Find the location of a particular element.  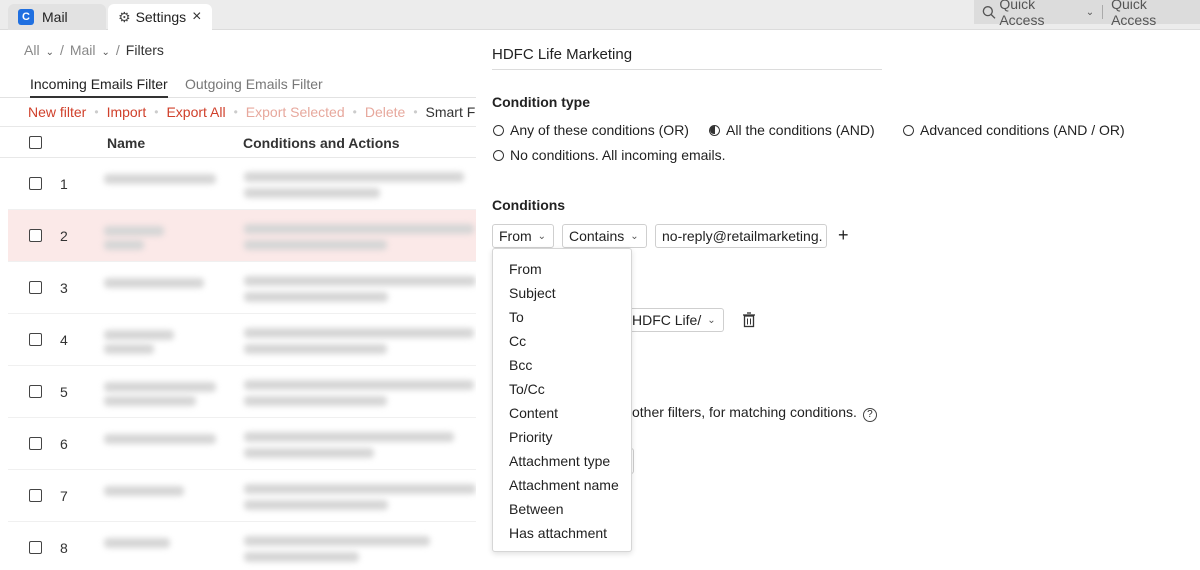

close-icon: × is located at coordinates (196, 17).